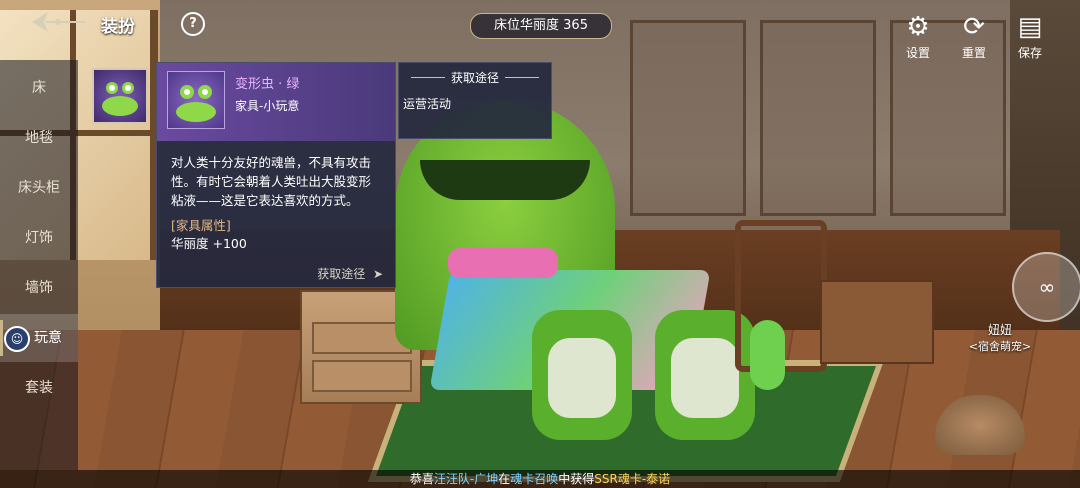 The height and width of the screenshot is (488, 1080). What do you see at coordinates (17, 339) in the screenshot?
I see `toy-category-icon: ☺` at bounding box center [17, 339].